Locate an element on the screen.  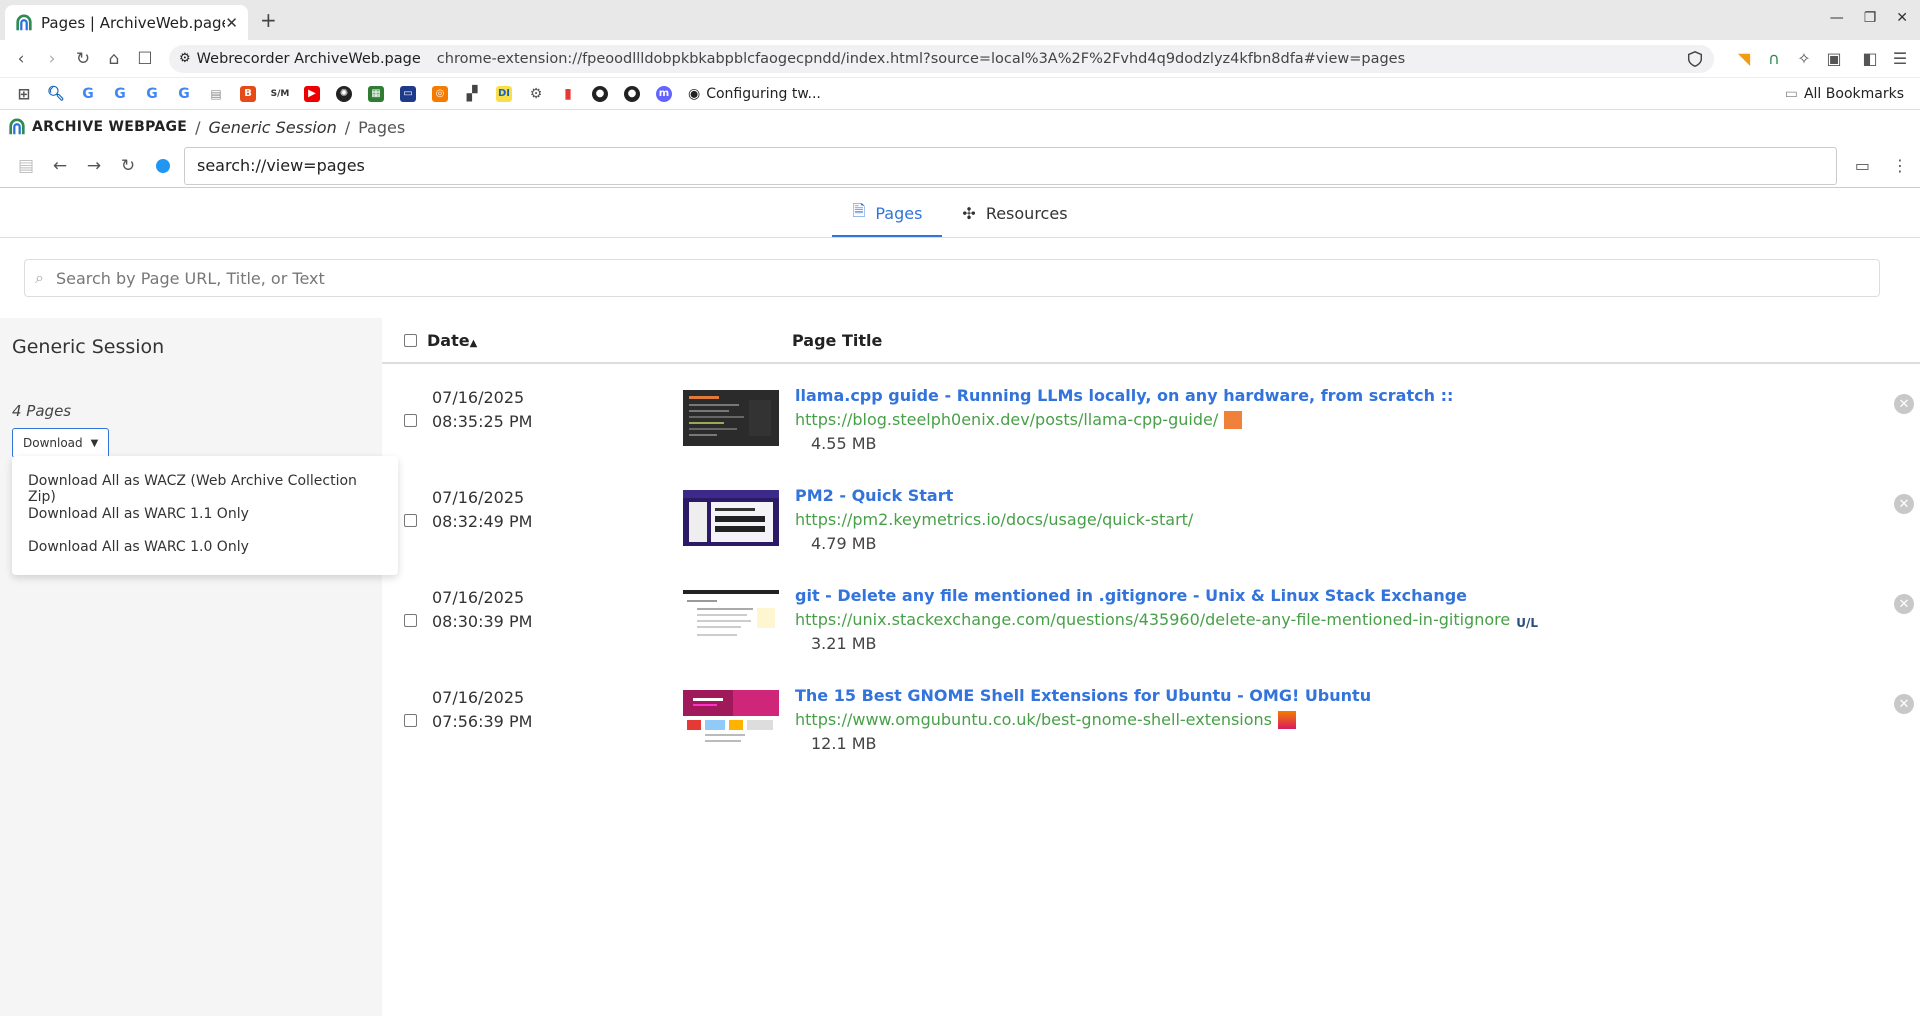
column-date: Date▲ is located at coordinates (609, 340).